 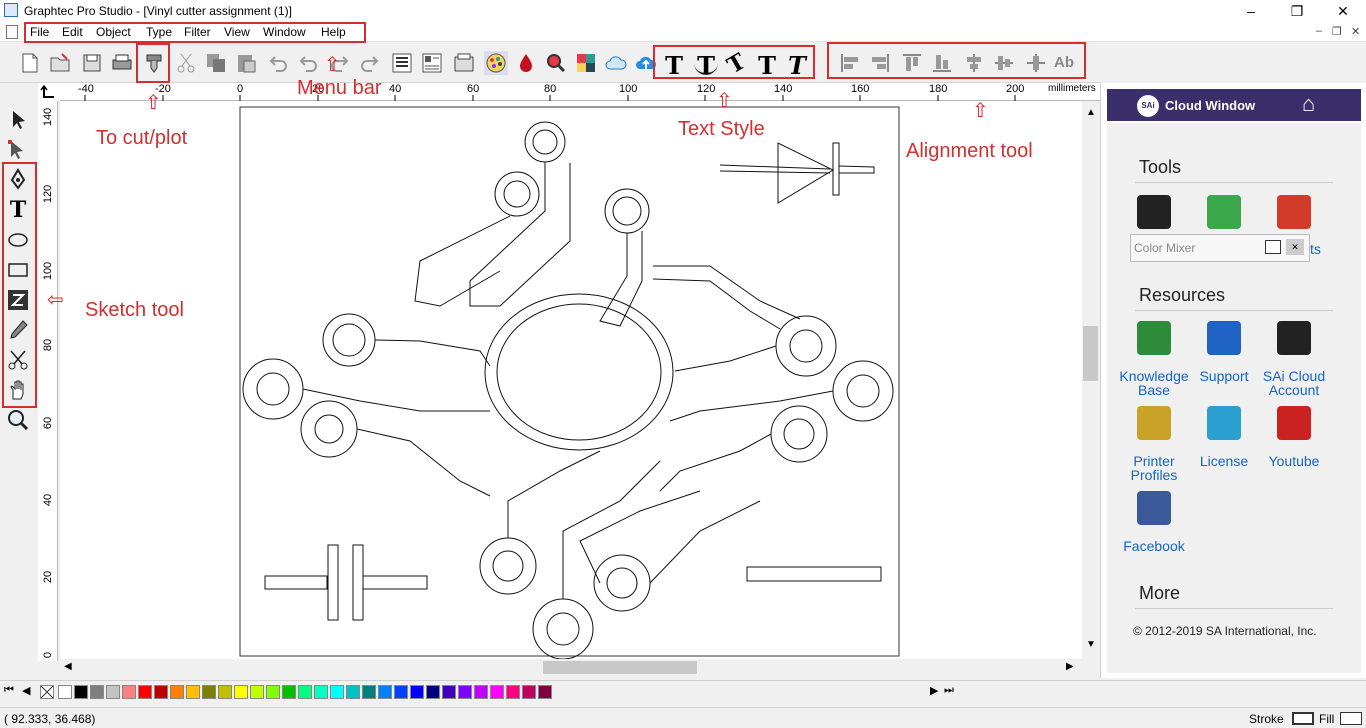 I want to click on palette-next-icon: ▶, so click(x=934, y=690).